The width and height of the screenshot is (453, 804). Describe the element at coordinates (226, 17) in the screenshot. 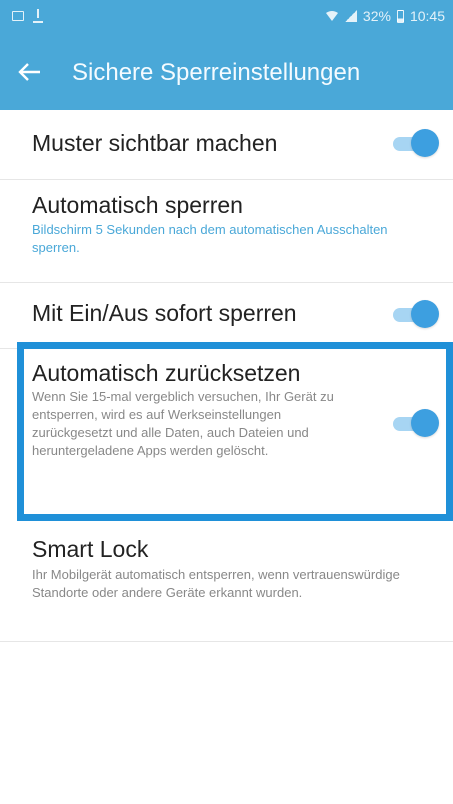

I see `status-bar: 32% 10:45` at that location.